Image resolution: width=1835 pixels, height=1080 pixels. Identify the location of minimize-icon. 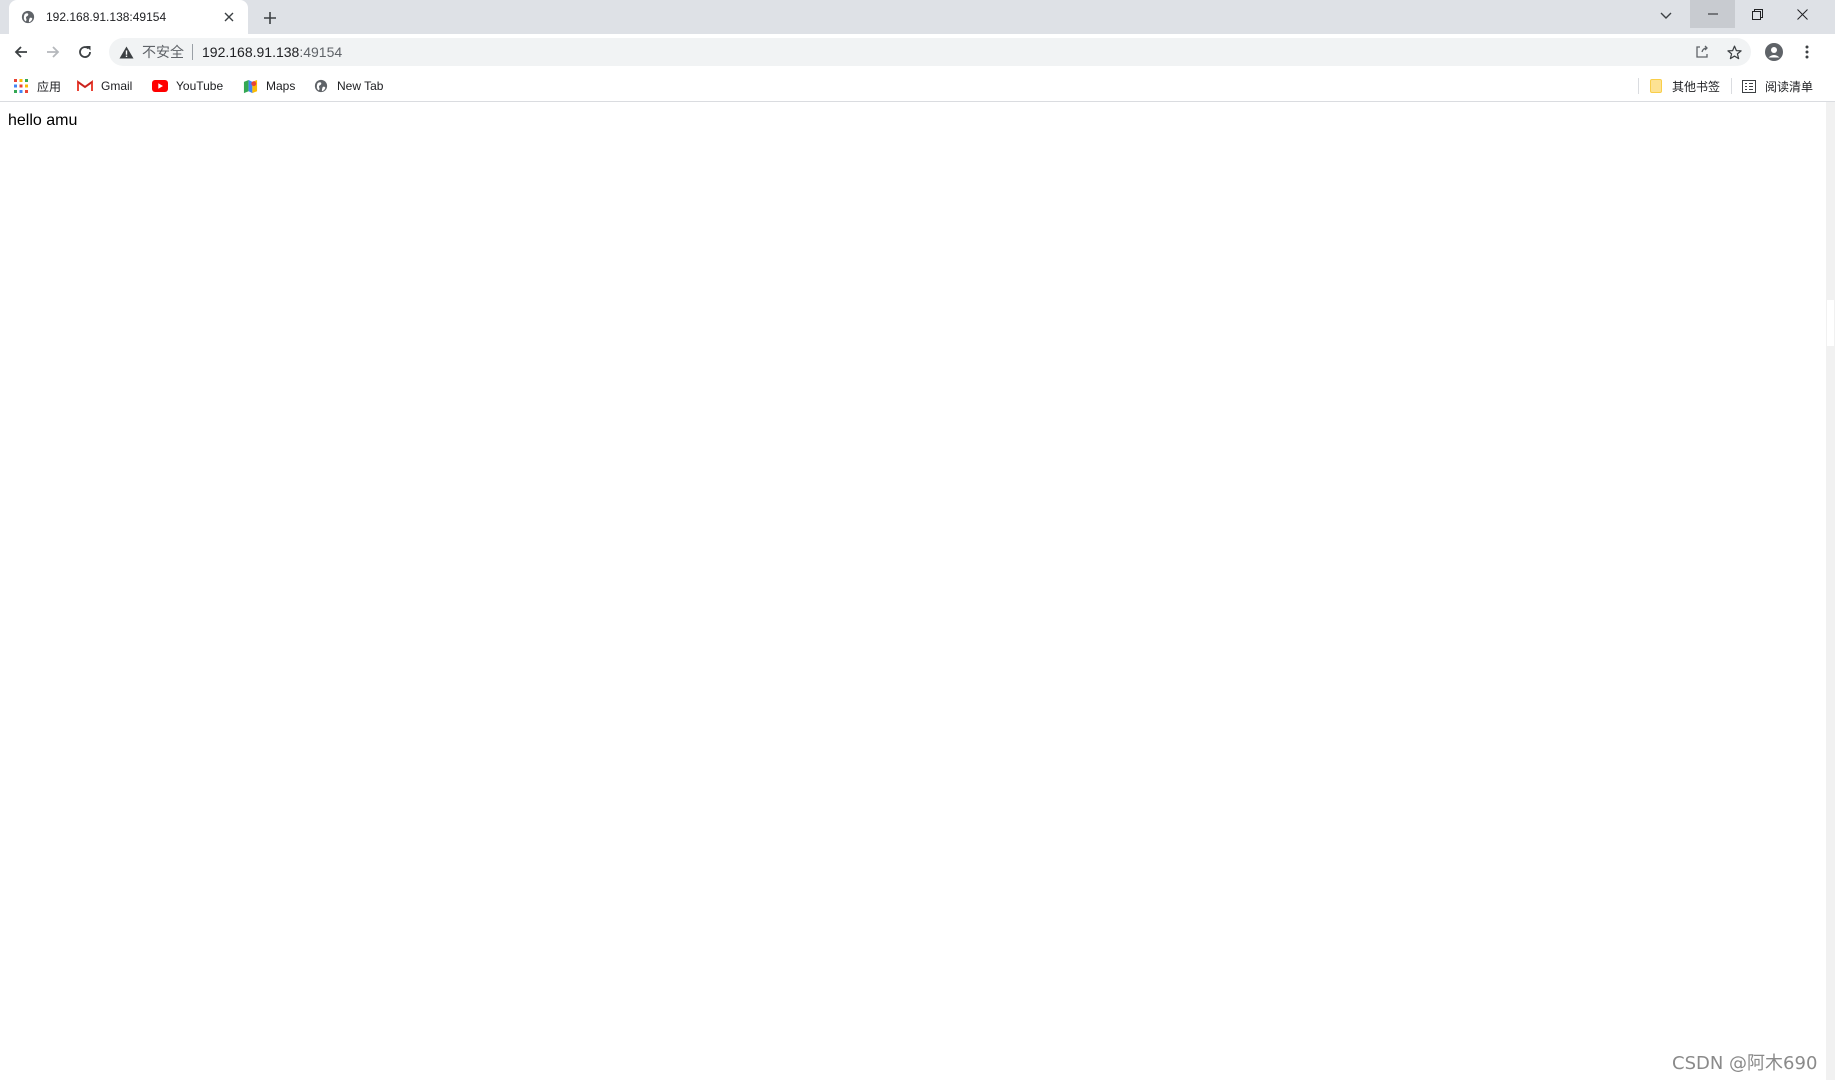
(1712, 14).